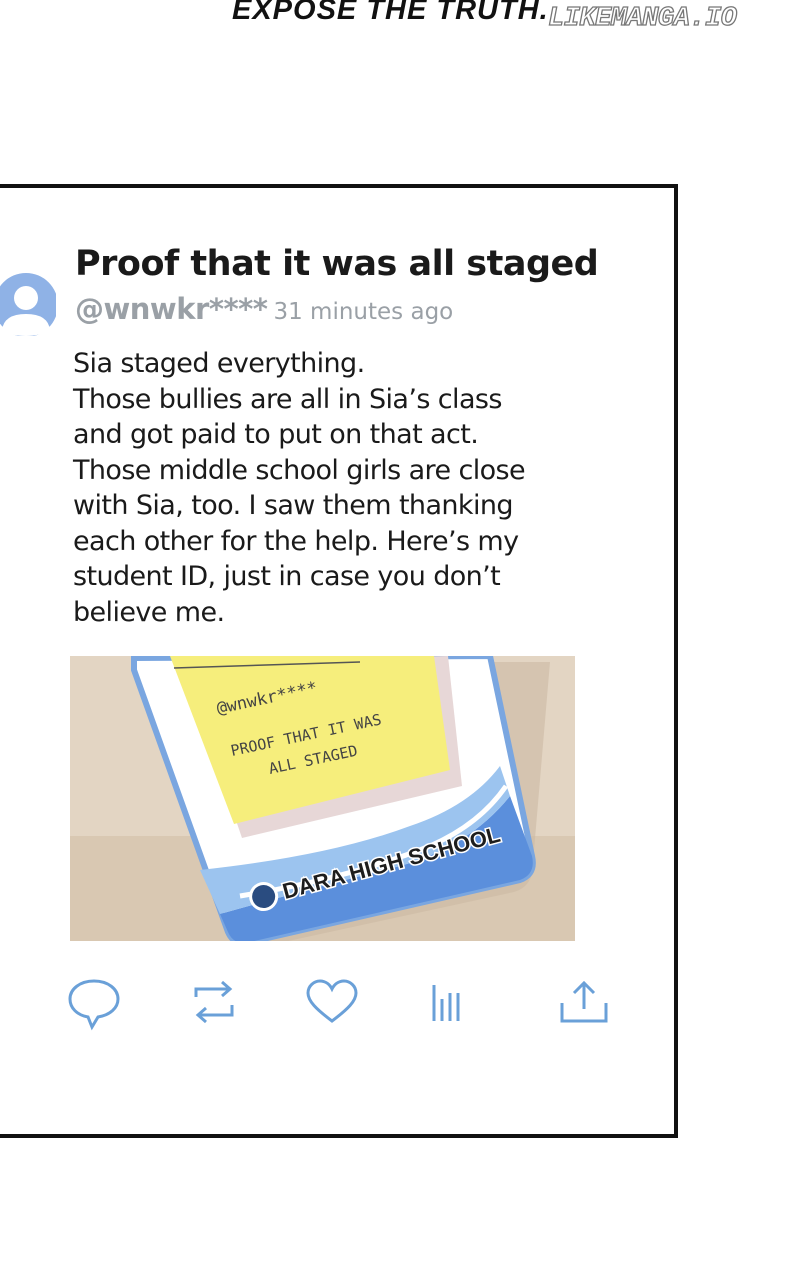 The image size is (800, 1280). What do you see at coordinates (642, 18) in the screenshot?
I see `watermark: LIKEMANGA.IO` at bounding box center [642, 18].